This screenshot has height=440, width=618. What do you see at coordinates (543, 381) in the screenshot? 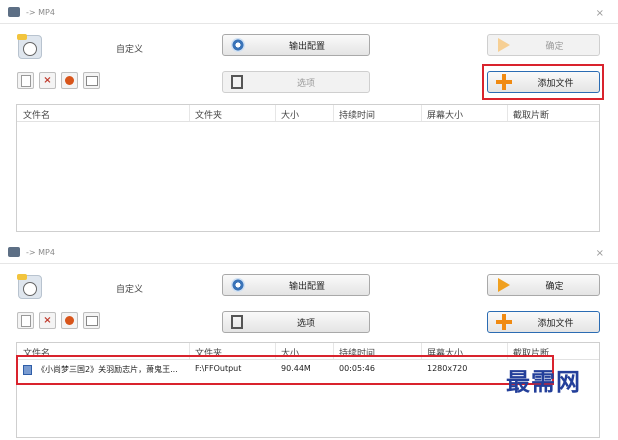
I see `watermark-logo: 最需网` at bounding box center [543, 381].